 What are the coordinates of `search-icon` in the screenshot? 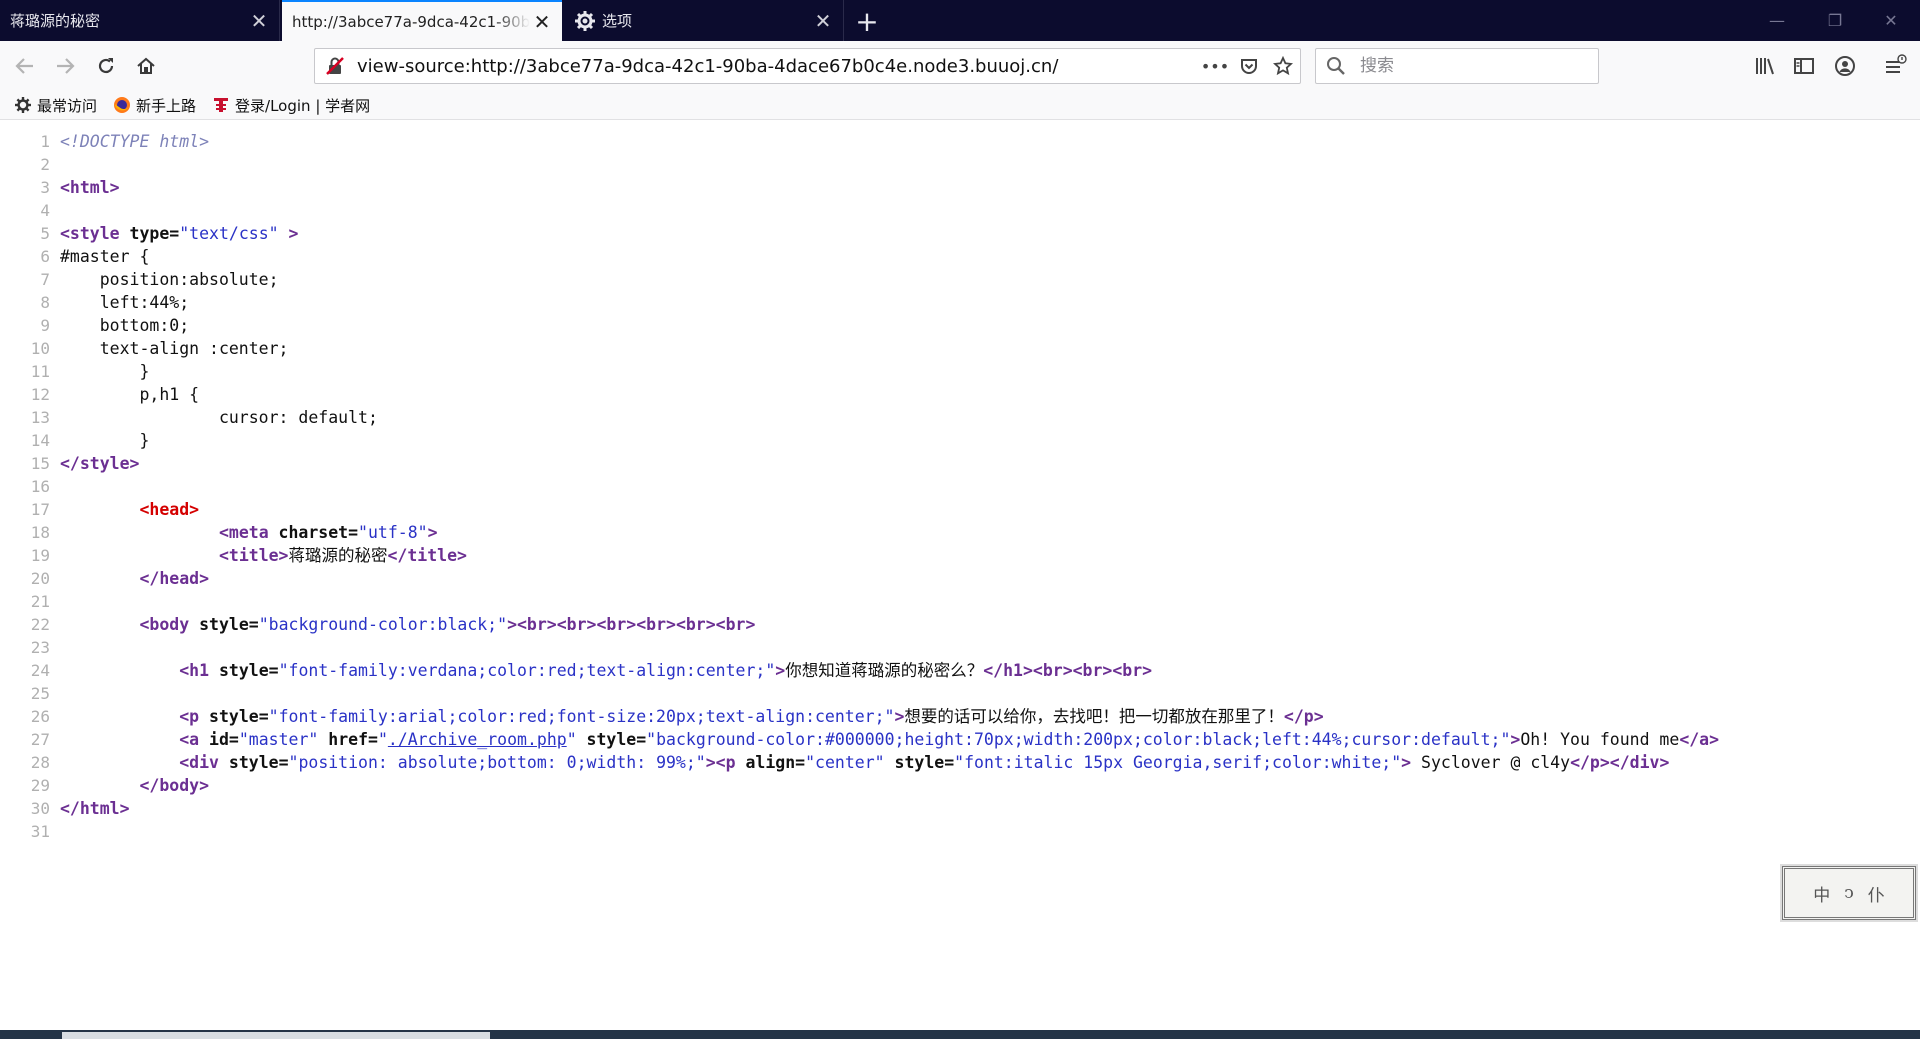 It's located at (1336, 66).